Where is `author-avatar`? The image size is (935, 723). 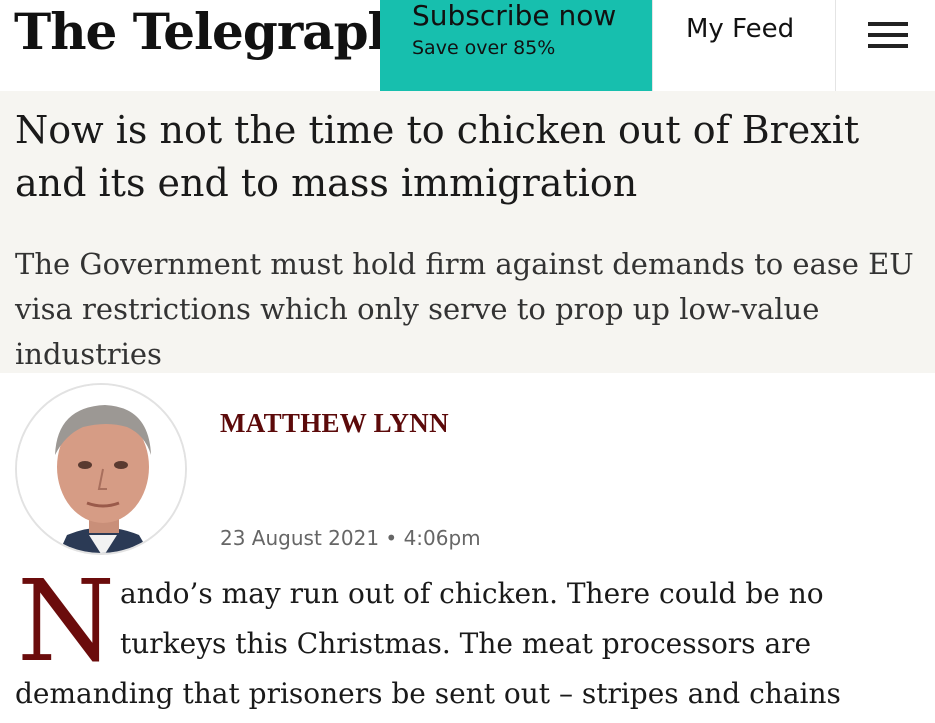 author-avatar is located at coordinates (101, 469).